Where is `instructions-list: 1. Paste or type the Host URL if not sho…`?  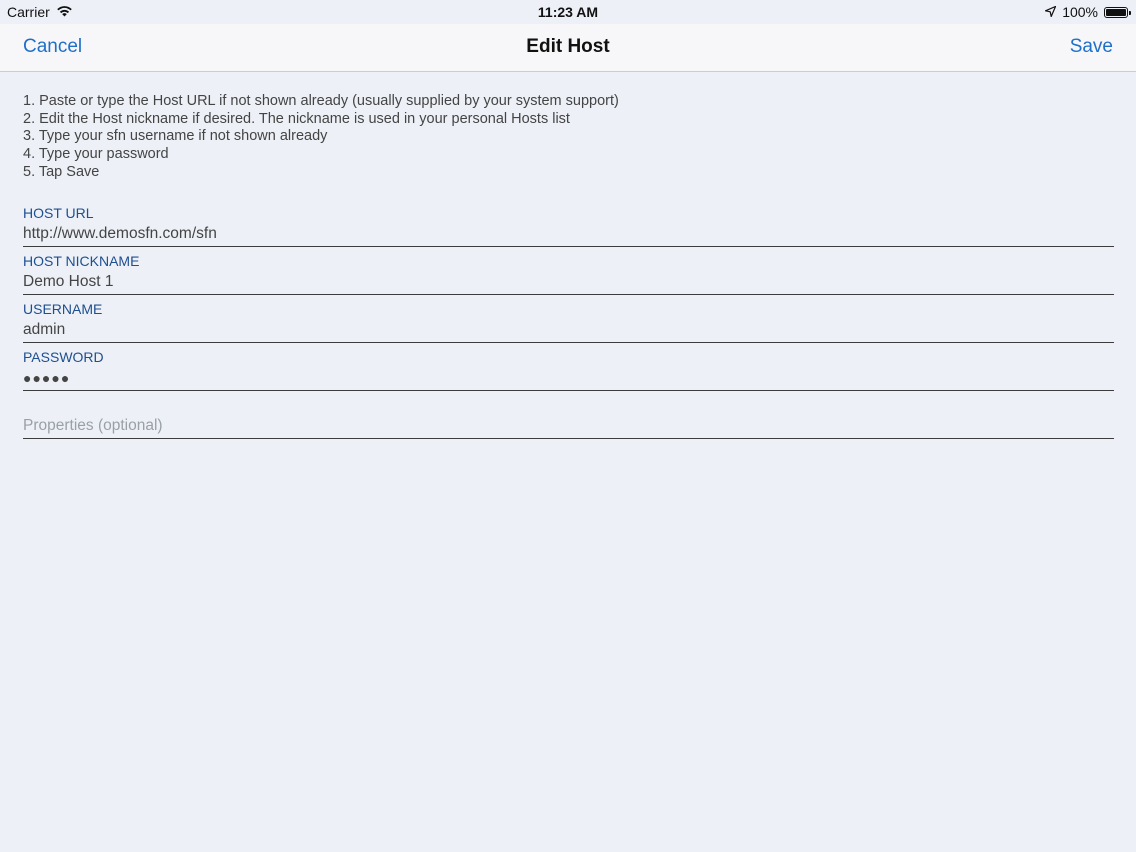
instructions-list: 1. Paste or type the Host URL if not sho… is located at coordinates (321, 137).